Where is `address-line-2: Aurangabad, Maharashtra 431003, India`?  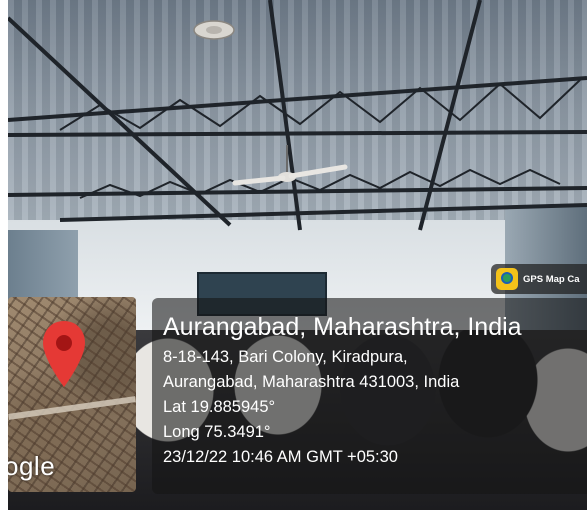
address-line-2: Aurangabad, Maharashtra 431003, India is located at coordinates (311, 382).